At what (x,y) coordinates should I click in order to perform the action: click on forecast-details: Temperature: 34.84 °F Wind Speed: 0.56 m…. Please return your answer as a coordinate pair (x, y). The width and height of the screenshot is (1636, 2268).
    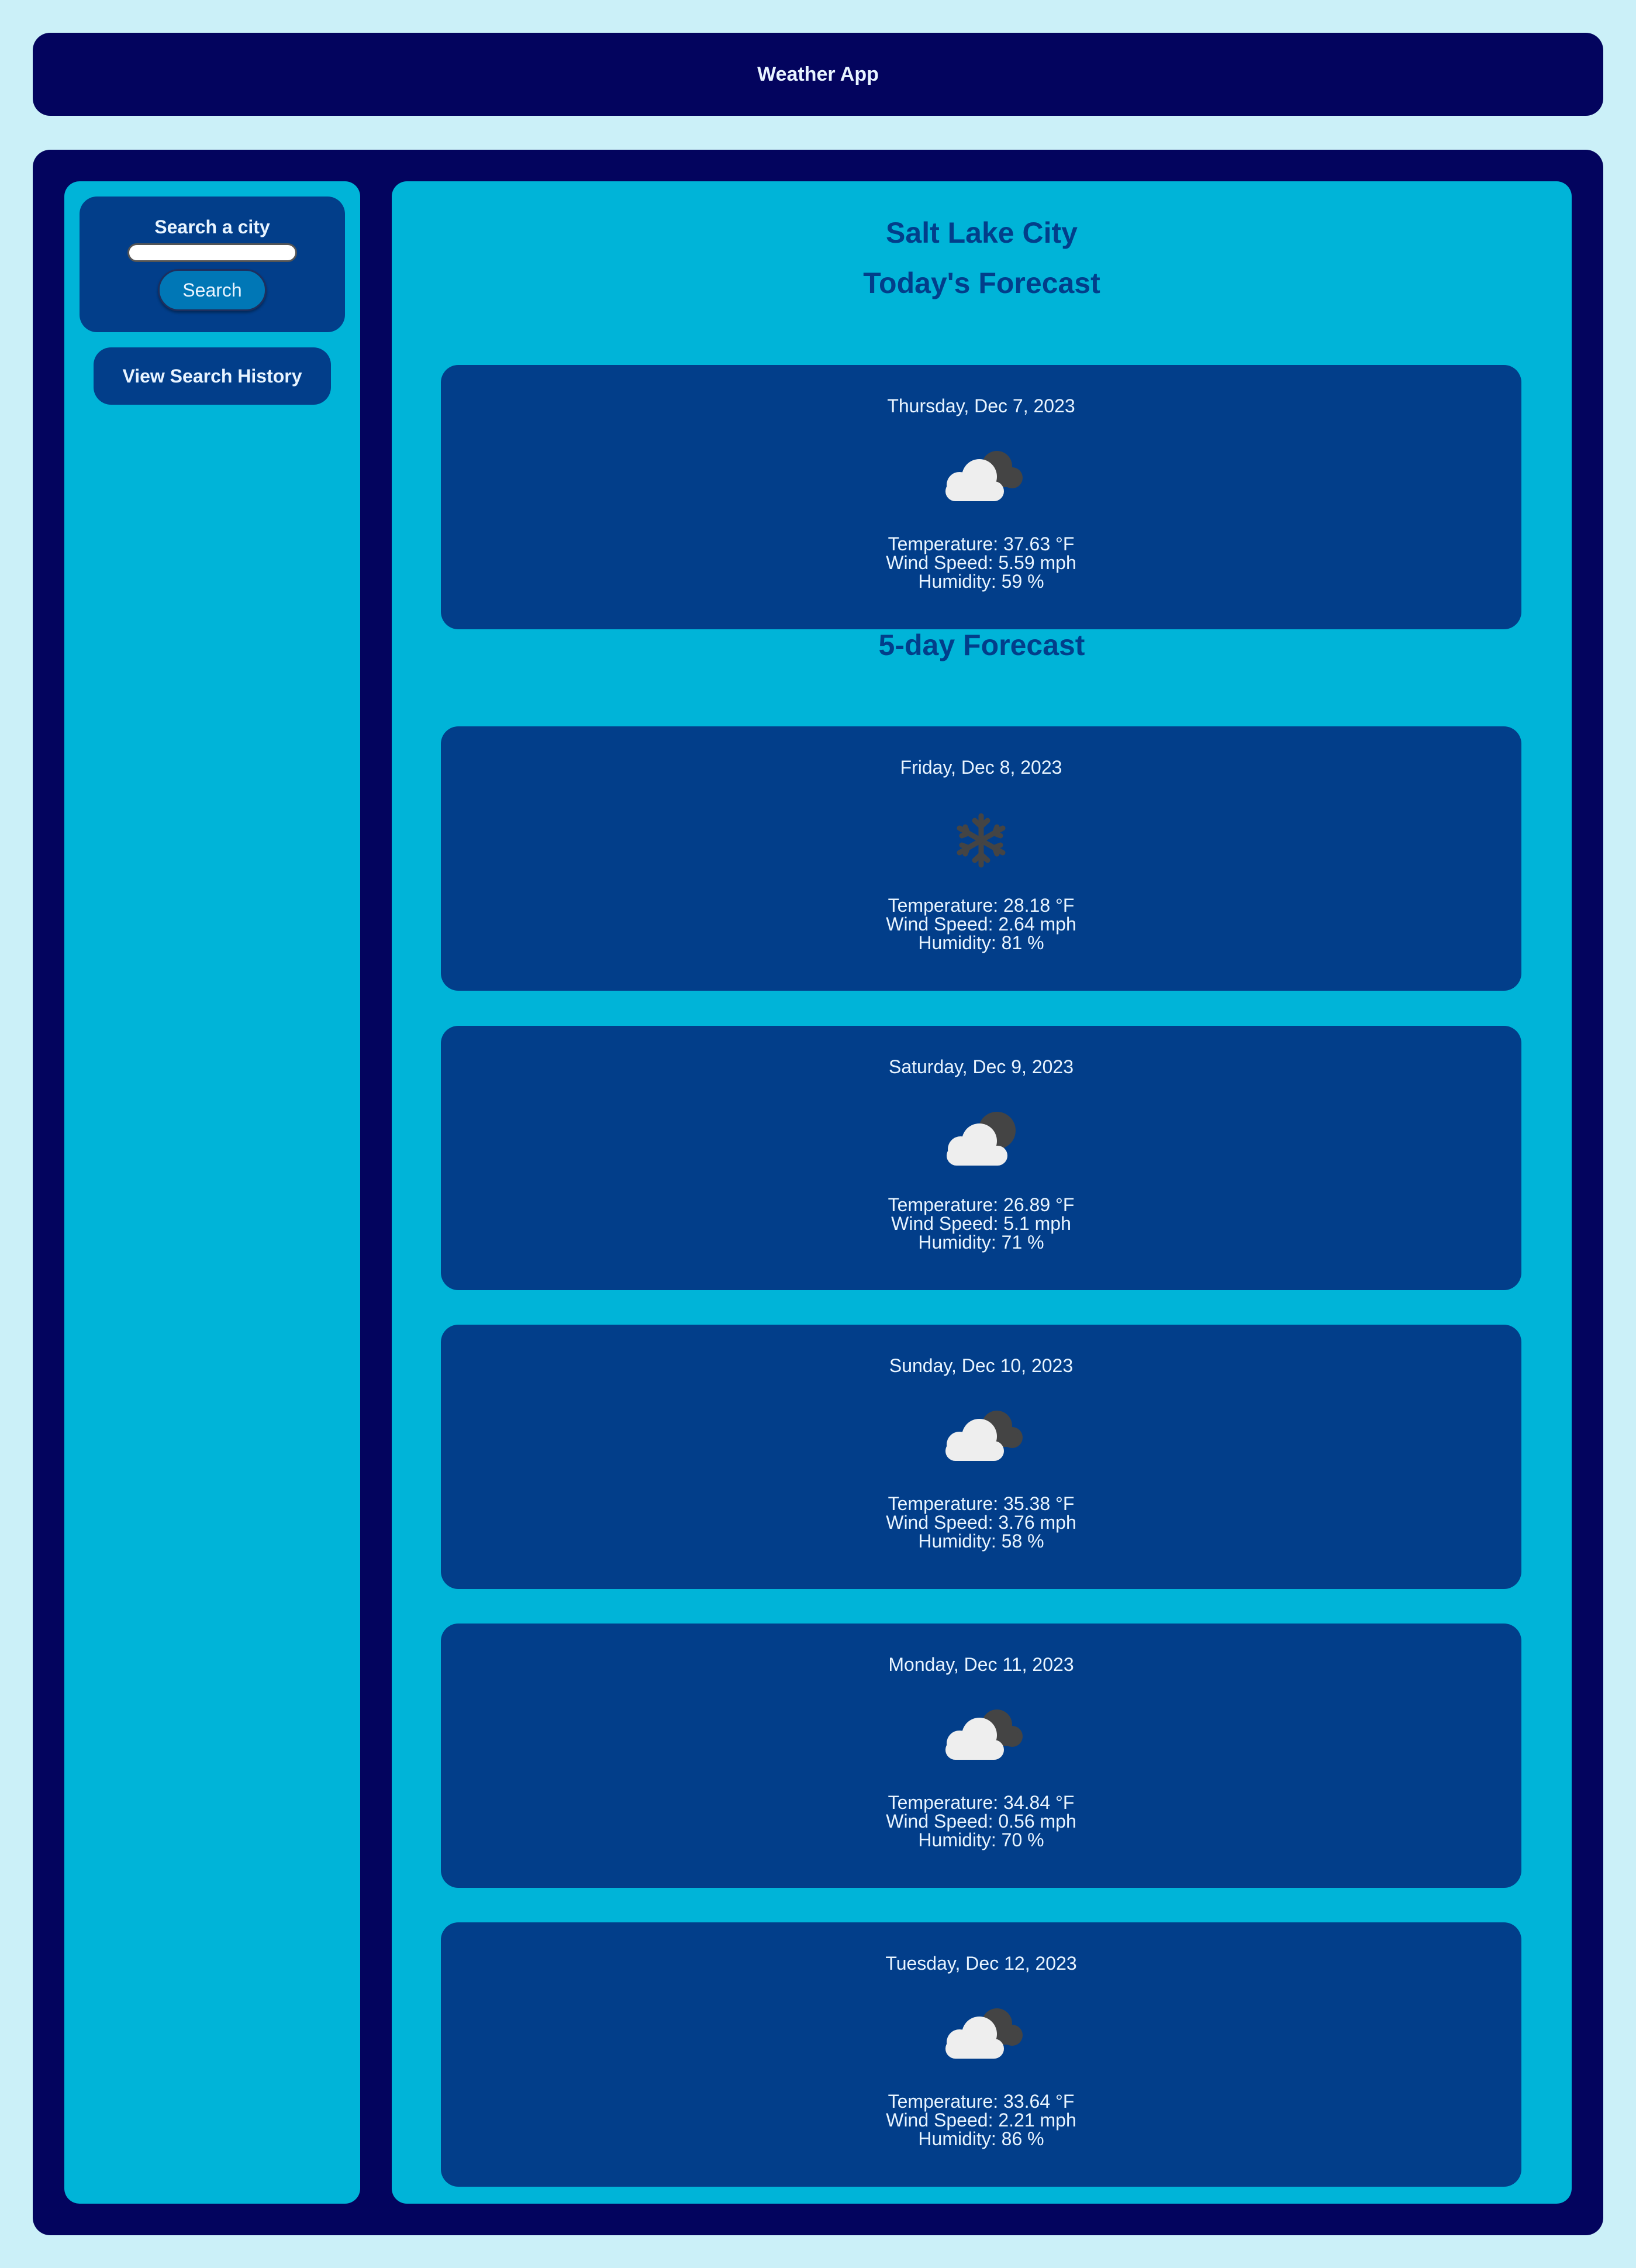
    Looking at the image, I should click on (981, 1821).